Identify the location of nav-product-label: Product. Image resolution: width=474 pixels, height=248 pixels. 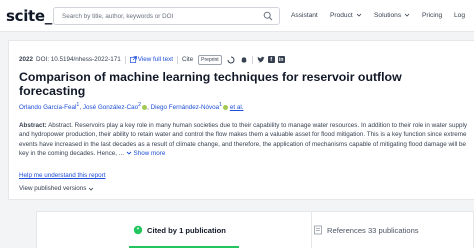
(341, 15).